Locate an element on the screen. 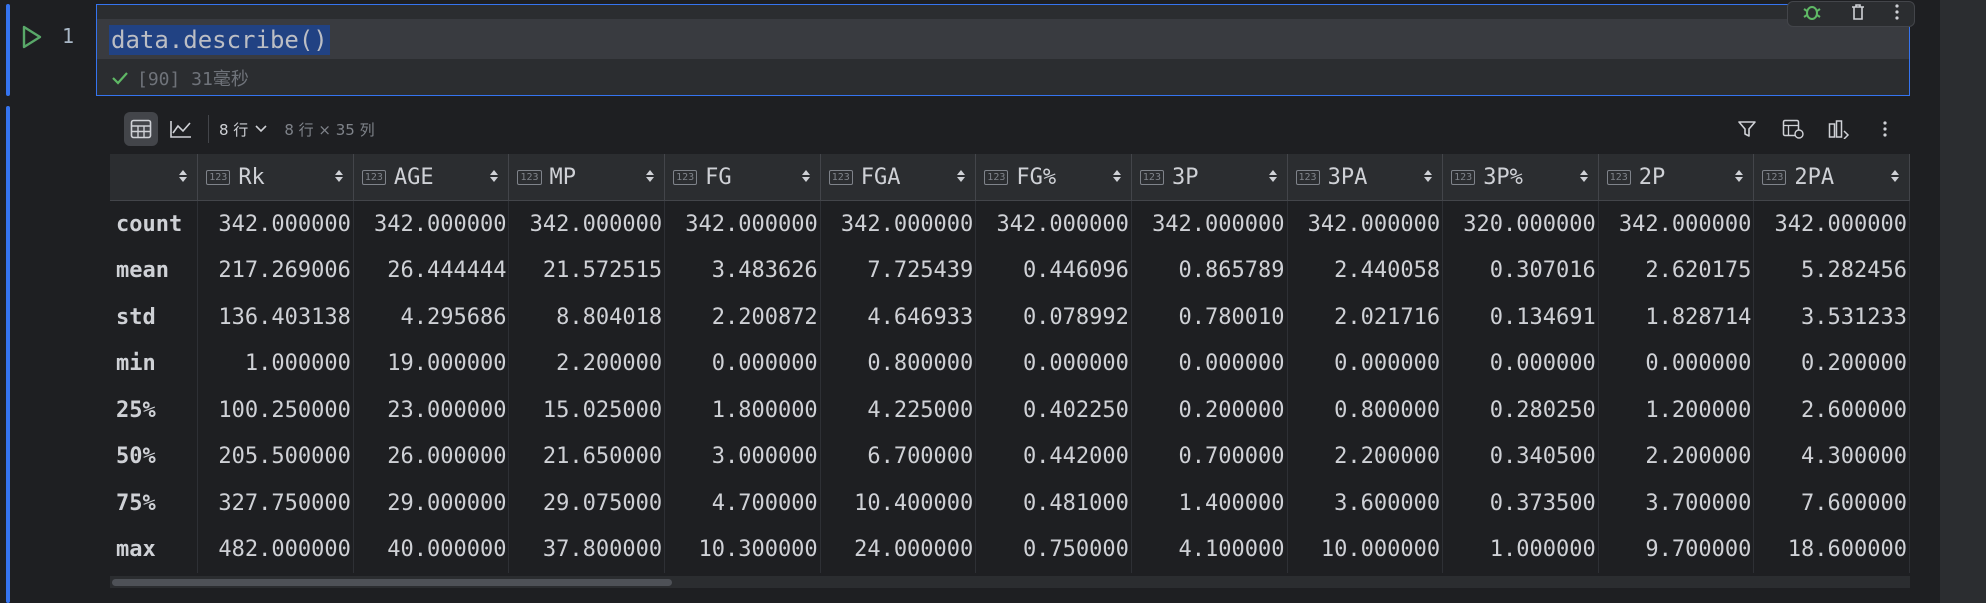 The width and height of the screenshot is (1986, 603). table-cell: 0.078992 is located at coordinates (1053, 317).